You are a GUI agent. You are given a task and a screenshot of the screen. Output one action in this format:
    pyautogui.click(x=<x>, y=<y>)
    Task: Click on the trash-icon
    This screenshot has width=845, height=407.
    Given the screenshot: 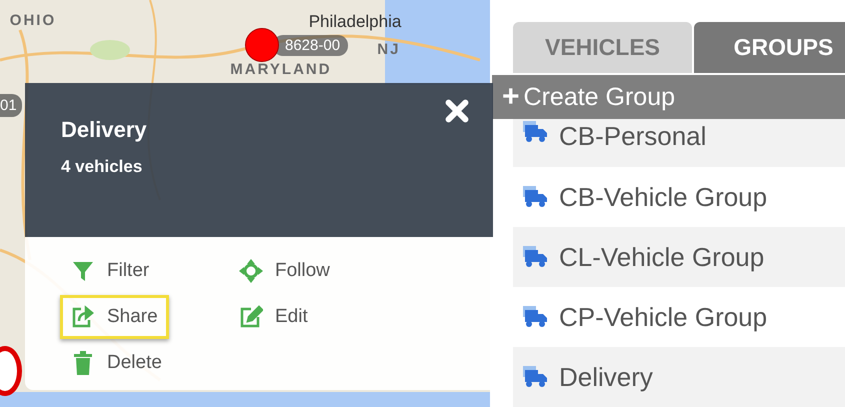 What is the action you would take?
    pyautogui.click(x=83, y=363)
    